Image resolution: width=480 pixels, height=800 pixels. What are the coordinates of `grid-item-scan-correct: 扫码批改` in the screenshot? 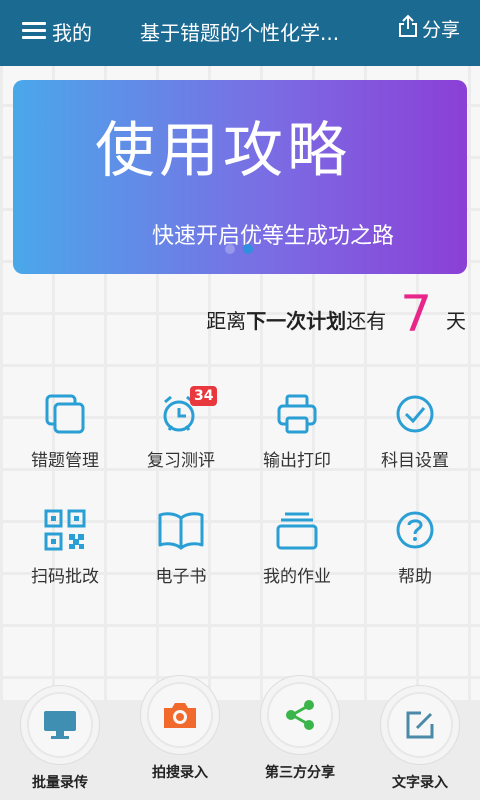 It's located at (65, 546).